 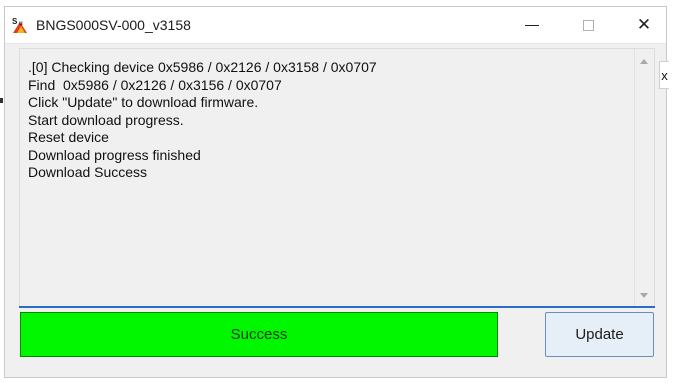 I want to click on update-button-label: Update, so click(x=599, y=334).